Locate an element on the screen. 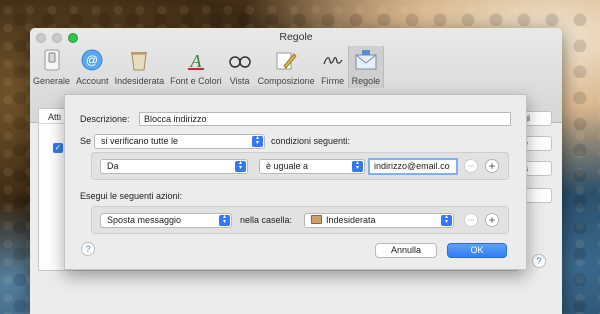 This screenshot has height=314, width=600. tab-regole: Regole is located at coordinates (366, 67).